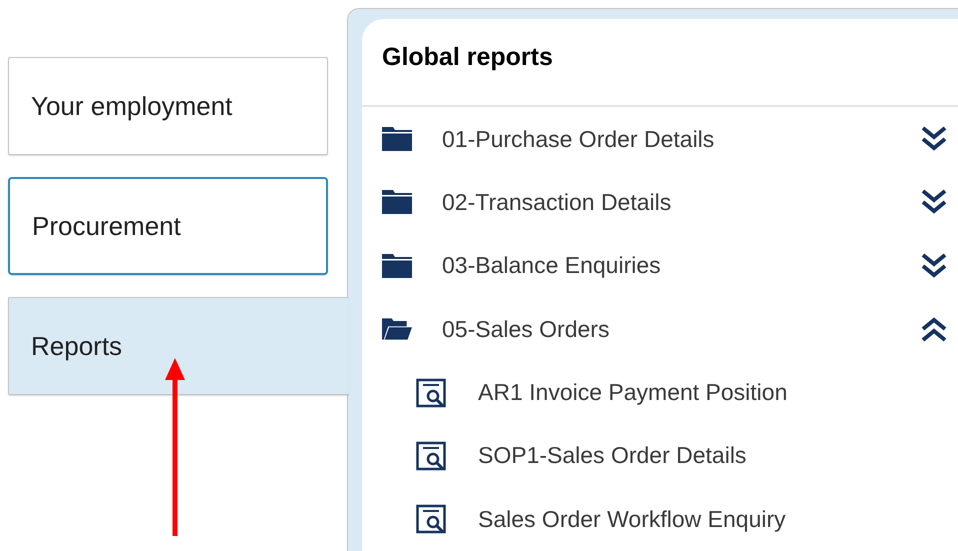 This screenshot has height=551, width=958. Describe the element at coordinates (934, 329) in the screenshot. I see `collapse-chevron-icon` at that location.